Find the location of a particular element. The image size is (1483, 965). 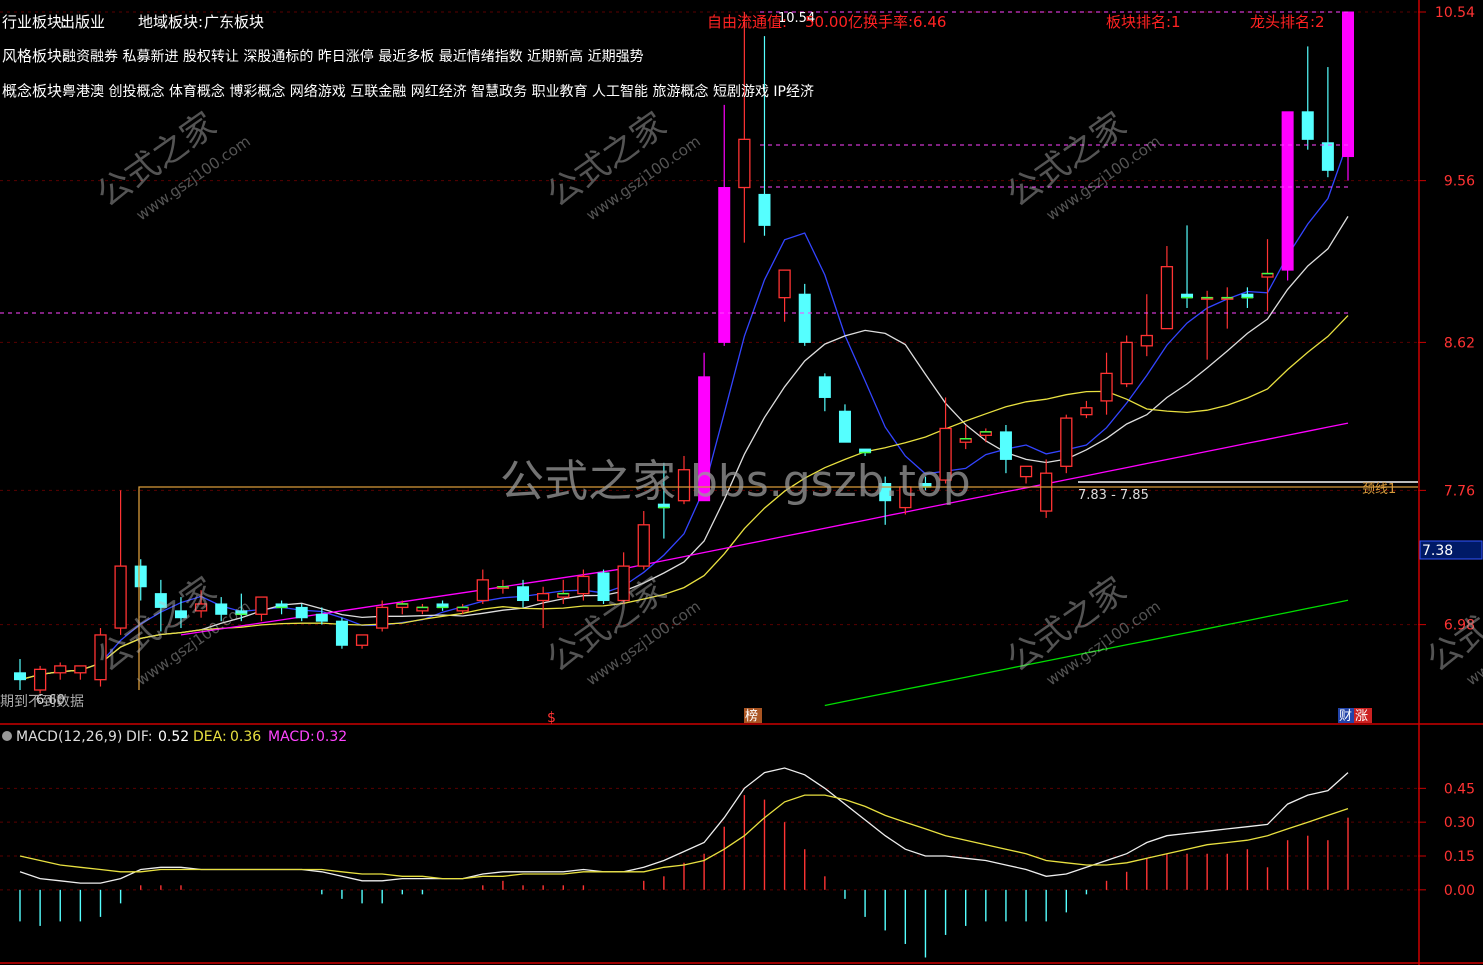

dif-value: 0.52 is located at coordinates (173, 737).